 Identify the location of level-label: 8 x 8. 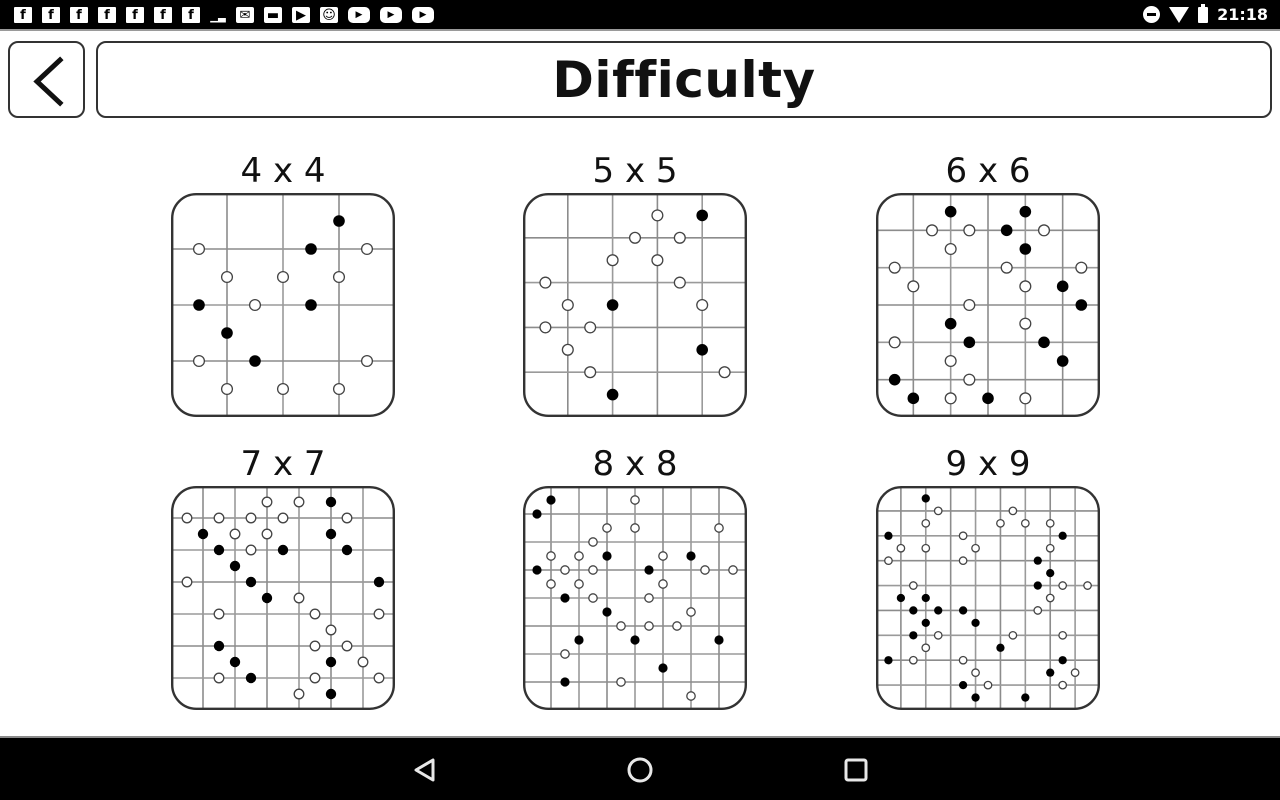
(635, 464).